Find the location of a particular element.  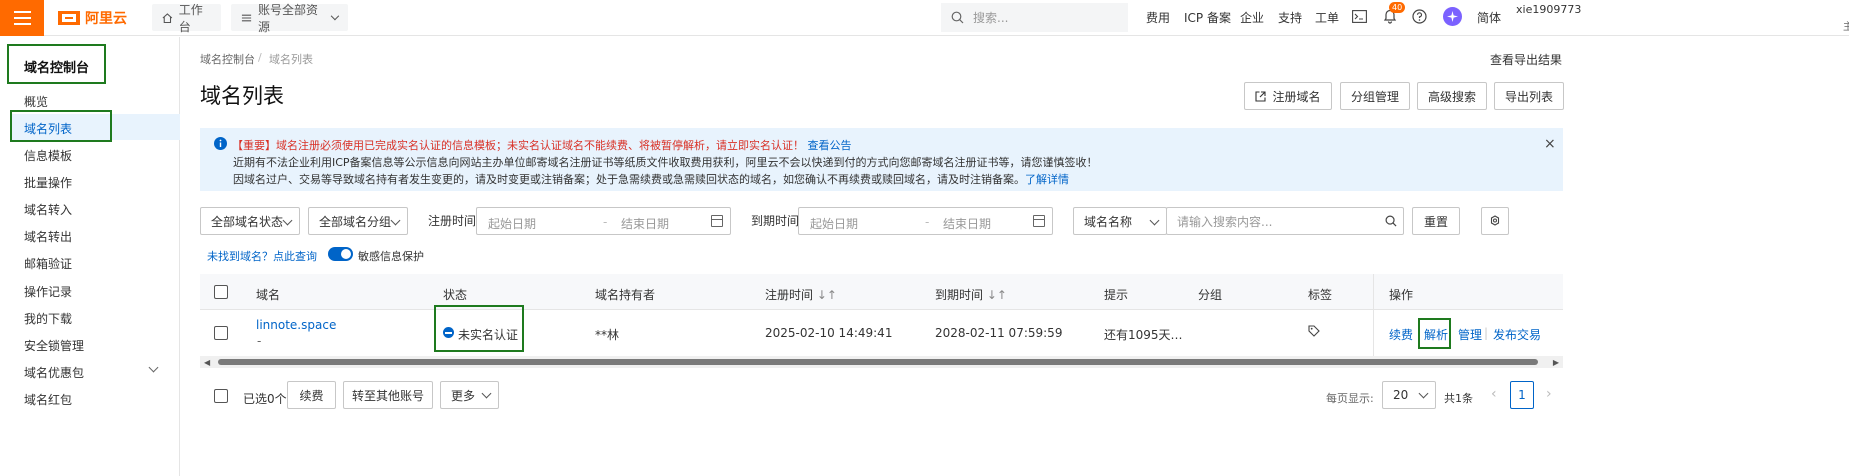

reg-time-label: 注册时间 is located at coordinates (452, 221).